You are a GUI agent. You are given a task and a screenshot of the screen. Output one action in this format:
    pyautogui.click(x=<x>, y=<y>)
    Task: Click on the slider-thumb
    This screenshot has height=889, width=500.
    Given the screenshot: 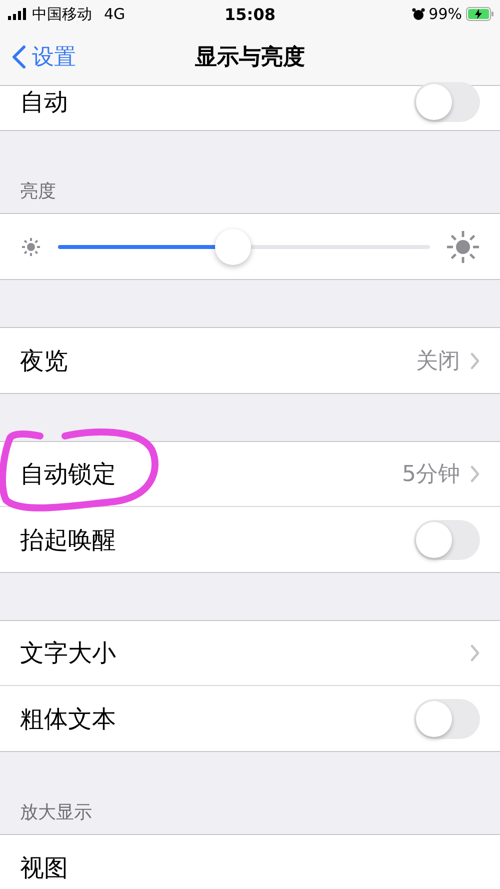 What is the action you would take?
    pyautogui.click(x=232, y=246)
    